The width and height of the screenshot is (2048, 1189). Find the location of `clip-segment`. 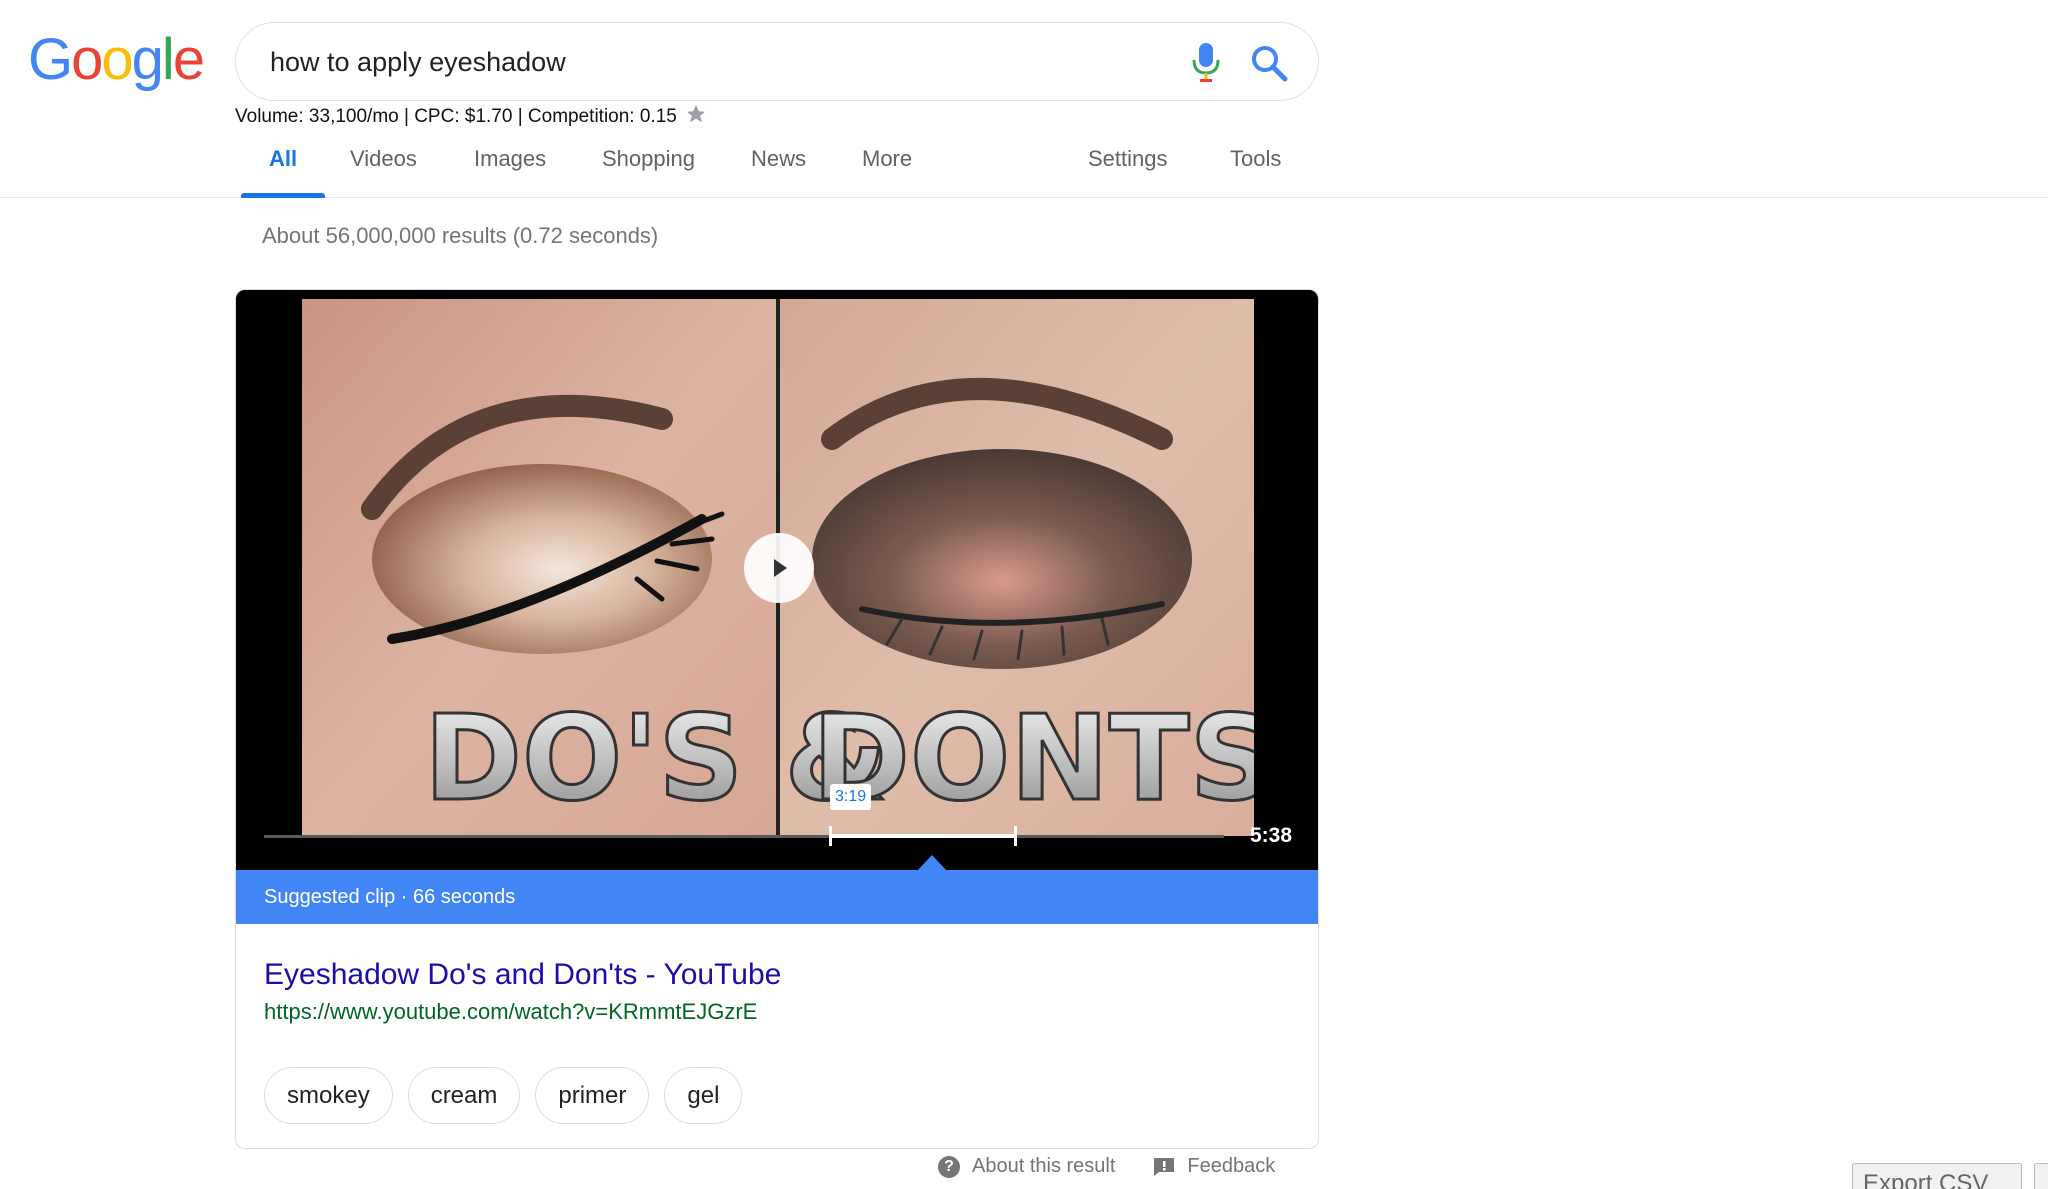

clip-segment is located at coordinates (923, 836).